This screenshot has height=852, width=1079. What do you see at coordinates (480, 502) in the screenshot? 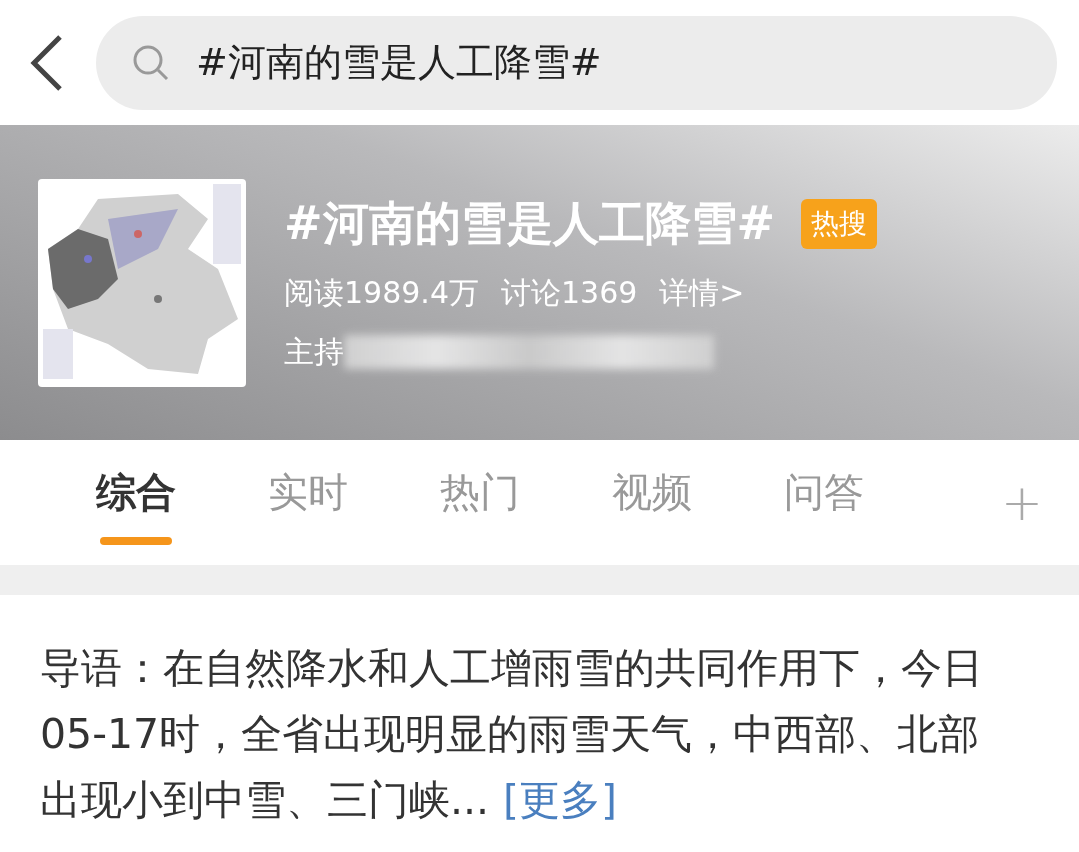
I see `tab: 热门` at bounding box center [480, 502].